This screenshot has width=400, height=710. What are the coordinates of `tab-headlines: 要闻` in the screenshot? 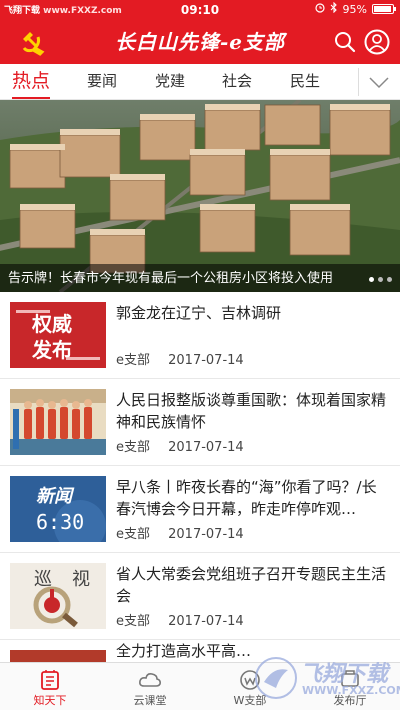 It's located at (102, 81).